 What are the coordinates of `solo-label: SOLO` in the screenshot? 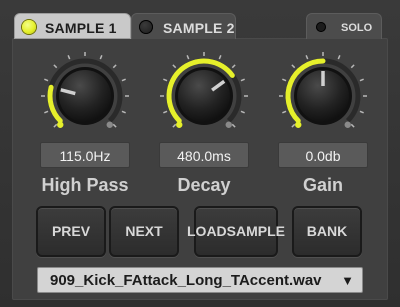 It's located at (357, 28).